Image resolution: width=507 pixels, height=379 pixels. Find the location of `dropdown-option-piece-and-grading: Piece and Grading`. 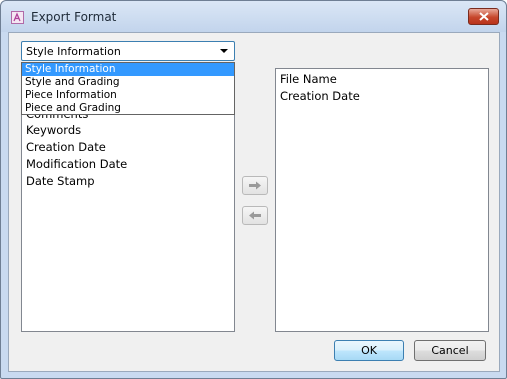

dropdown-option-piece-and-grading: Piece and Grading is located at coordinates (128, 108).